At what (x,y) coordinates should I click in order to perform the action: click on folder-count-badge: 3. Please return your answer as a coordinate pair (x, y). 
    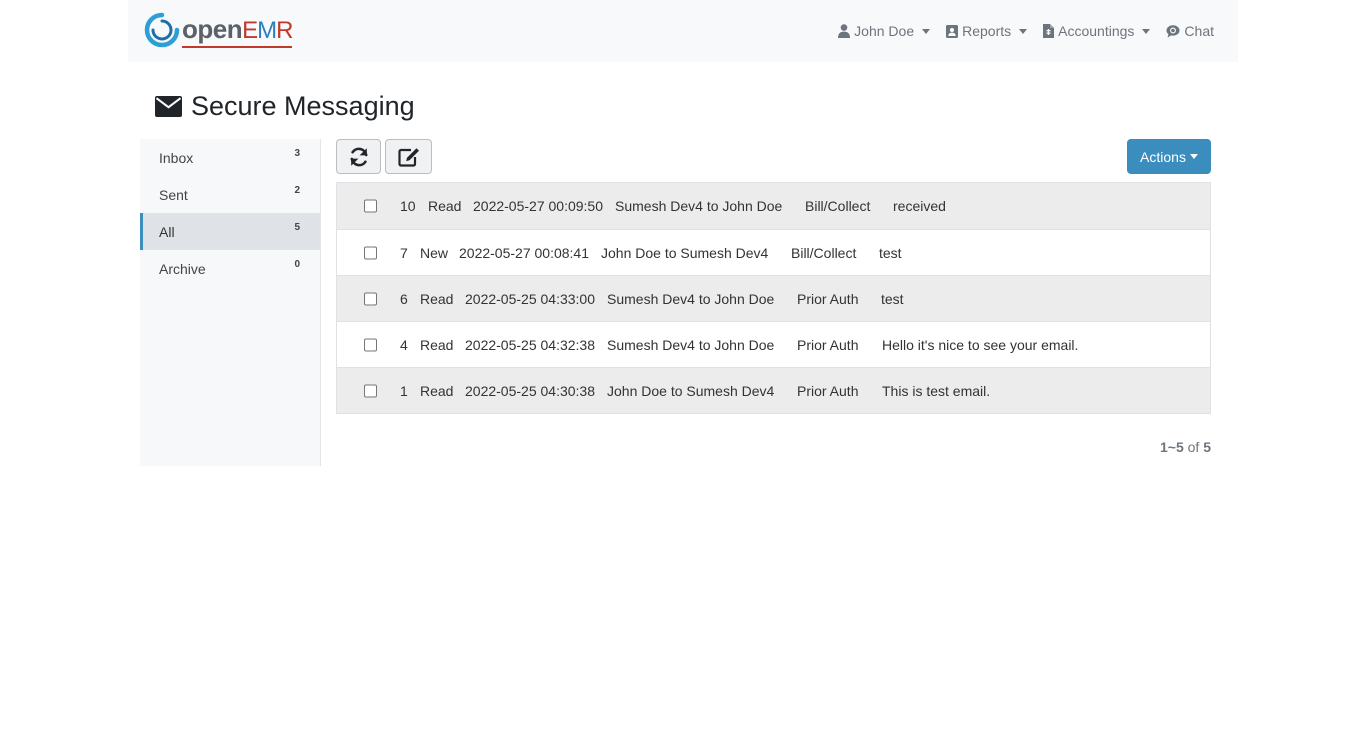
    Looking at the image, I should click on (297, 153).